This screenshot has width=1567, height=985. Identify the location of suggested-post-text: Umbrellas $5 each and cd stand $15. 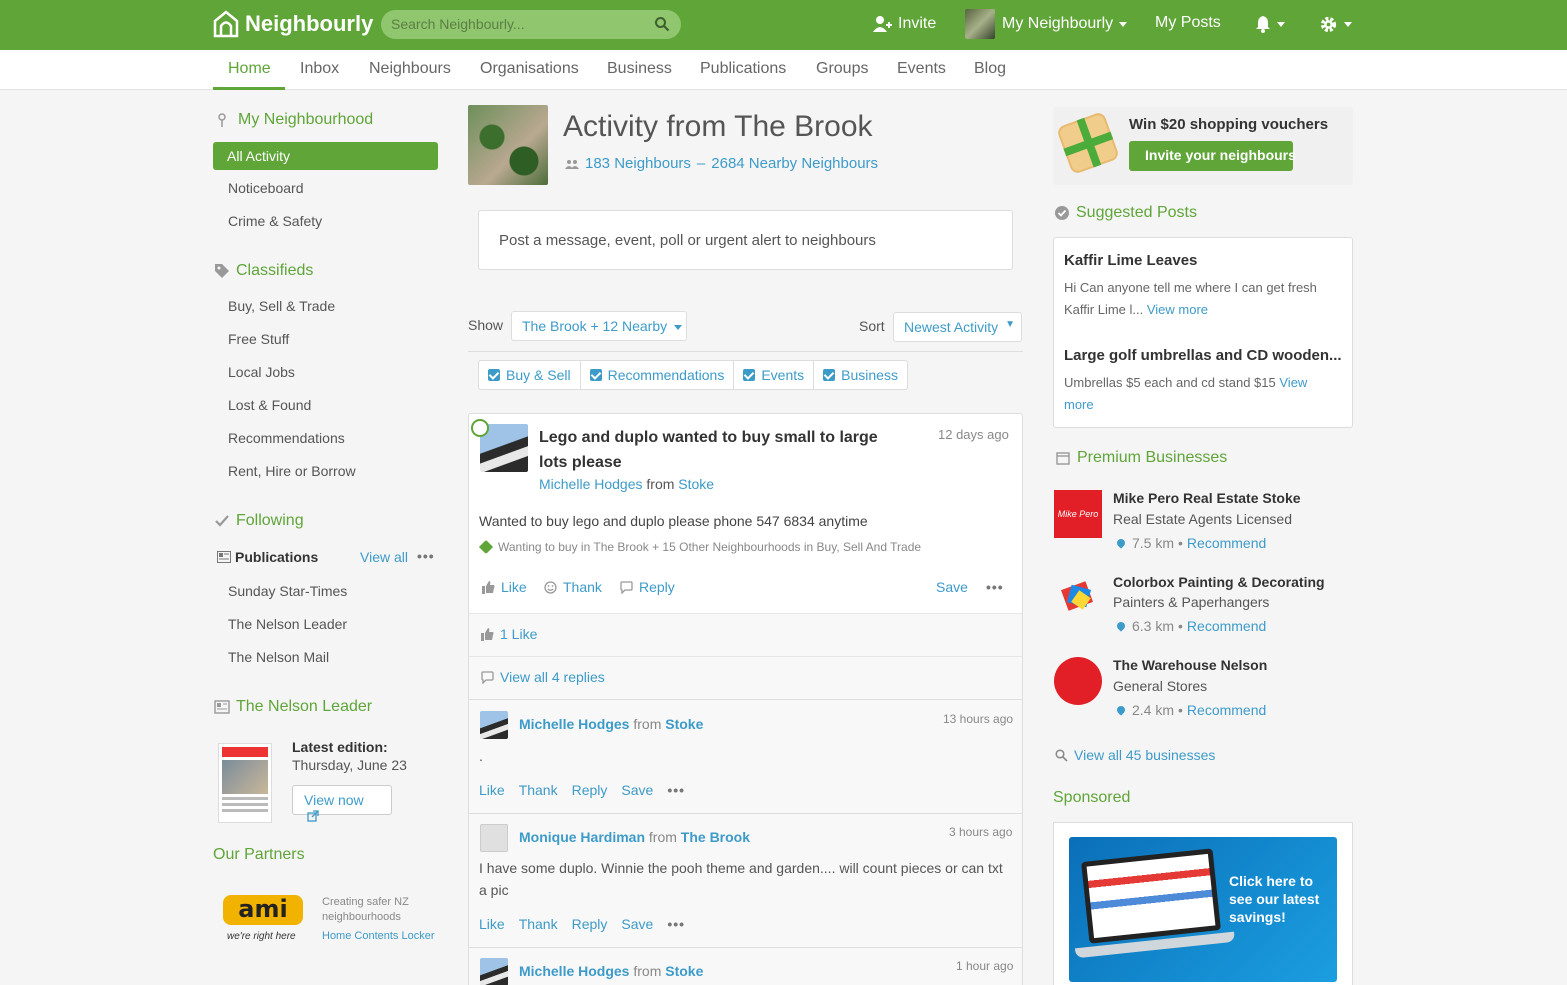
(1170, 382).